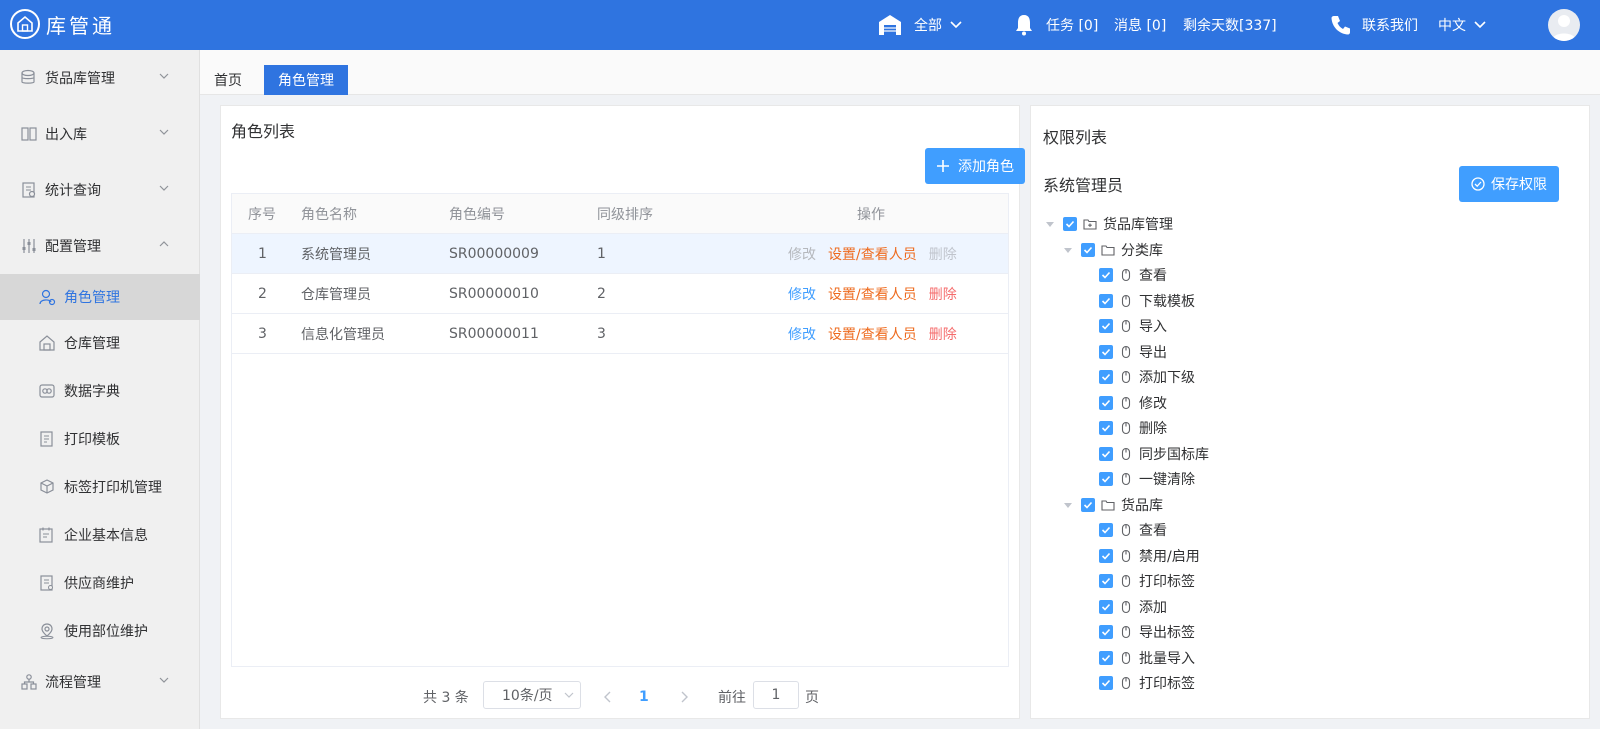 This screenshot has height=729, width=1600. I want to click on tree-node-permission: 导入, so click(1133, 326).